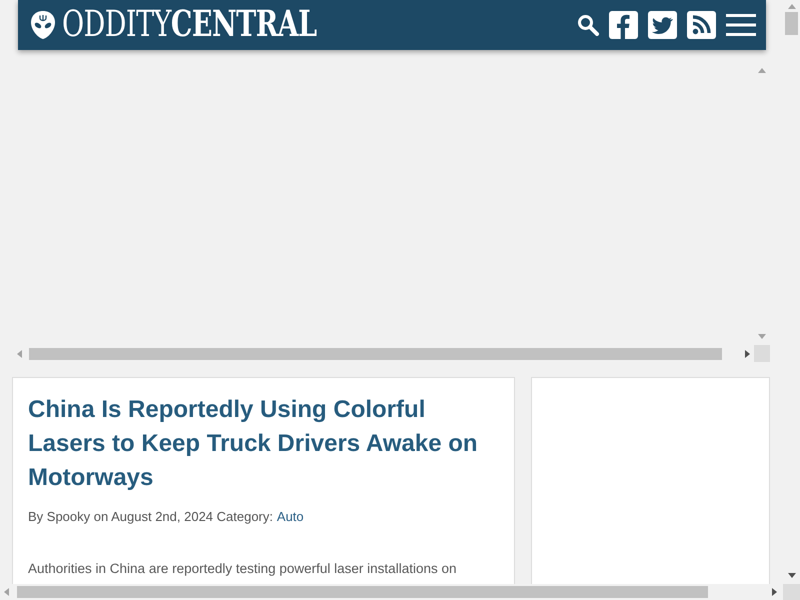  Describe the element at coordinates (263, 444) in the screenshot. I see `article-title: China Is Reportedly Using Colorful Lasers to Keep Truck Drivers Awake on Motorways` at that location.